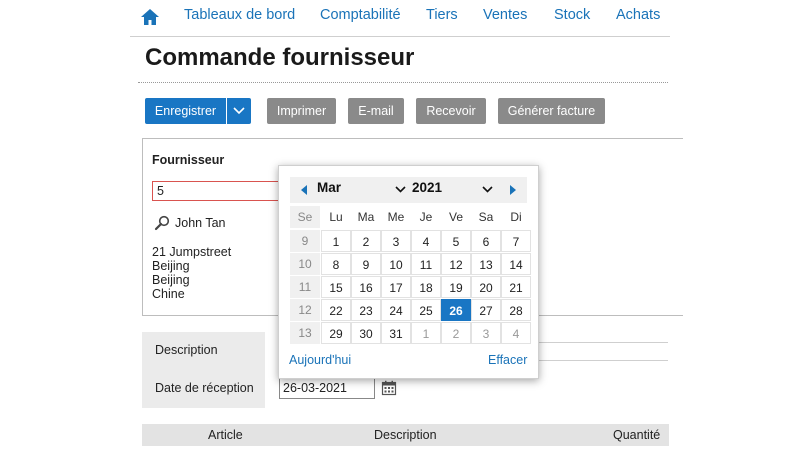 This screenshot has height=450, width=800. Describe the element at coordinates (389, 388) in the screenshot. I see `calendar-icon` at that location.